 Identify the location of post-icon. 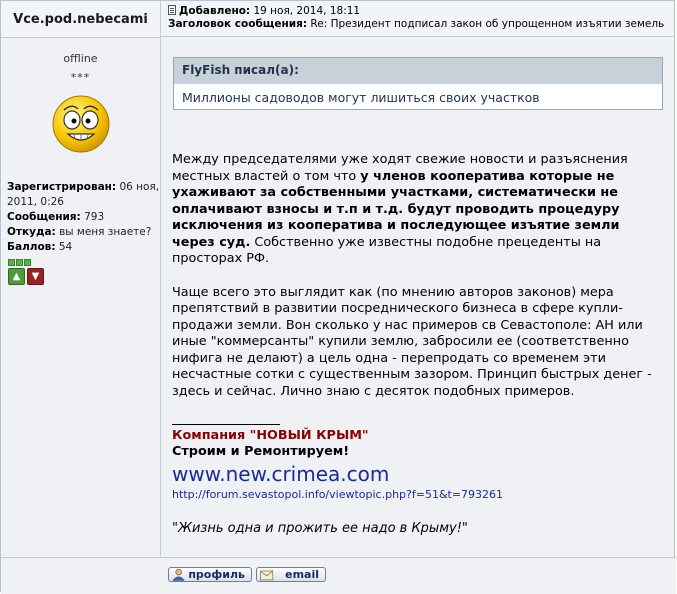
(172, 10).